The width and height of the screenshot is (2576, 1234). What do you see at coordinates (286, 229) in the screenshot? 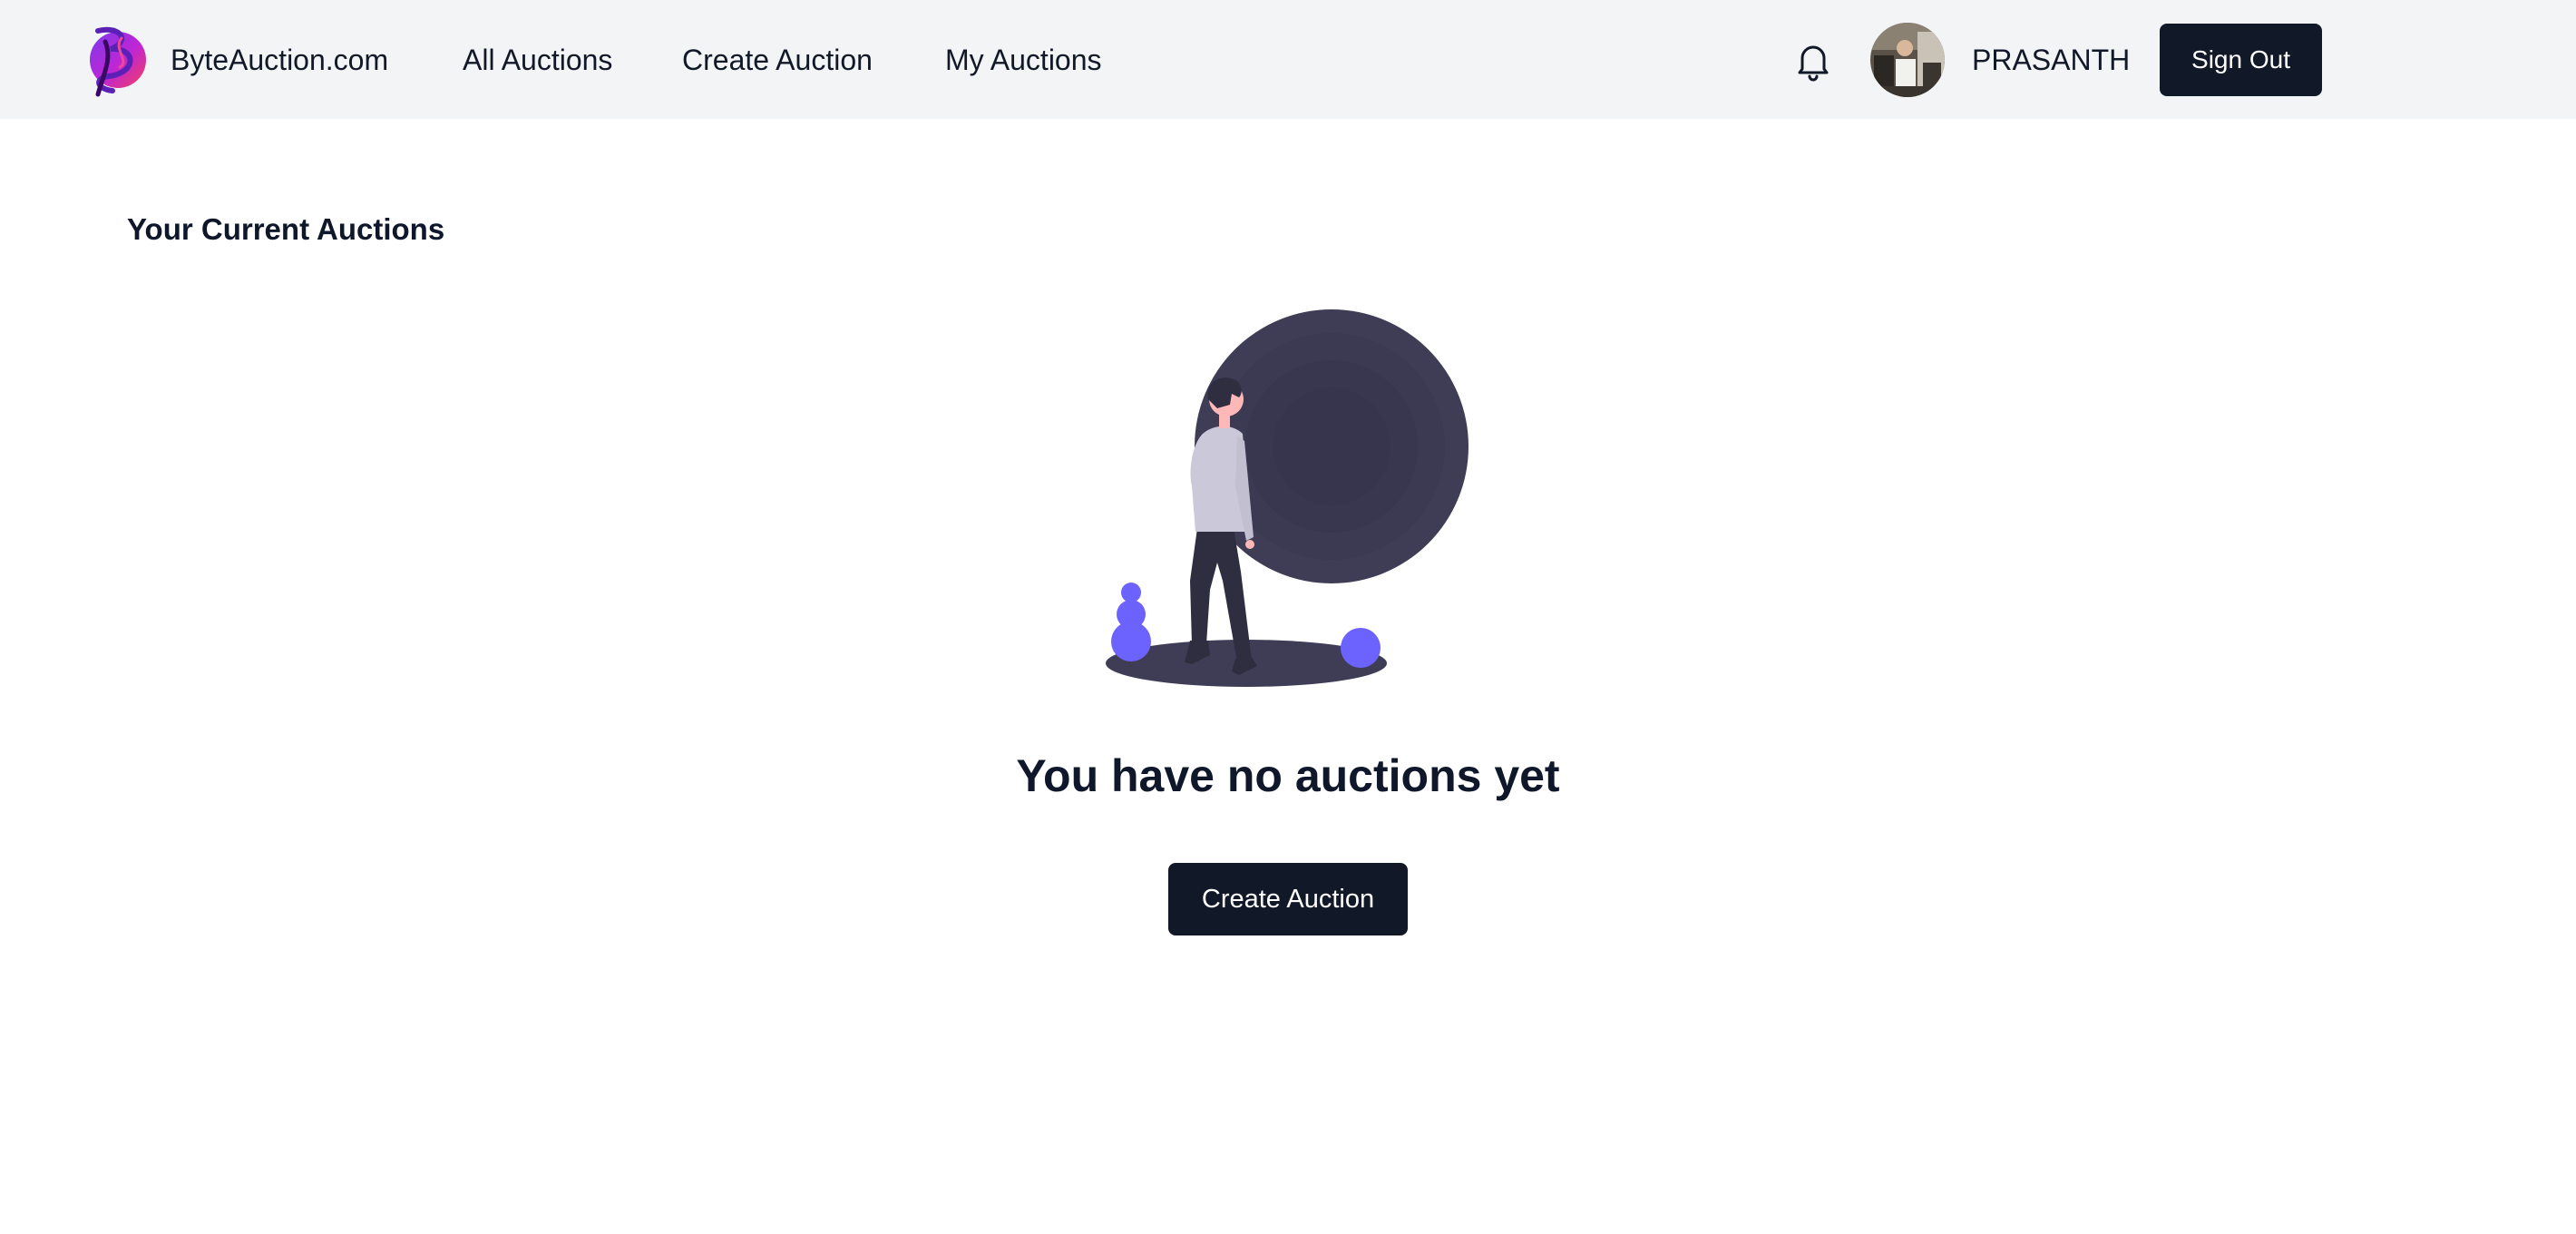
I see `section-title: Your Current Auctions` at bounding box center [286, 229].